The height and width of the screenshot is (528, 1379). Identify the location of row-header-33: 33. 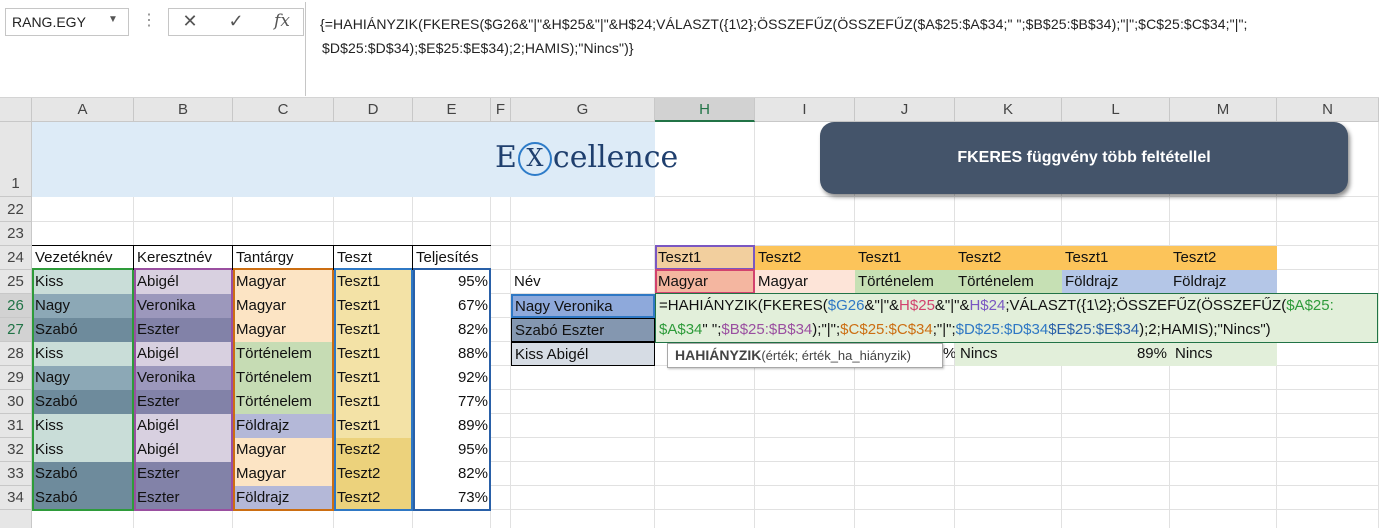
(16, 474).